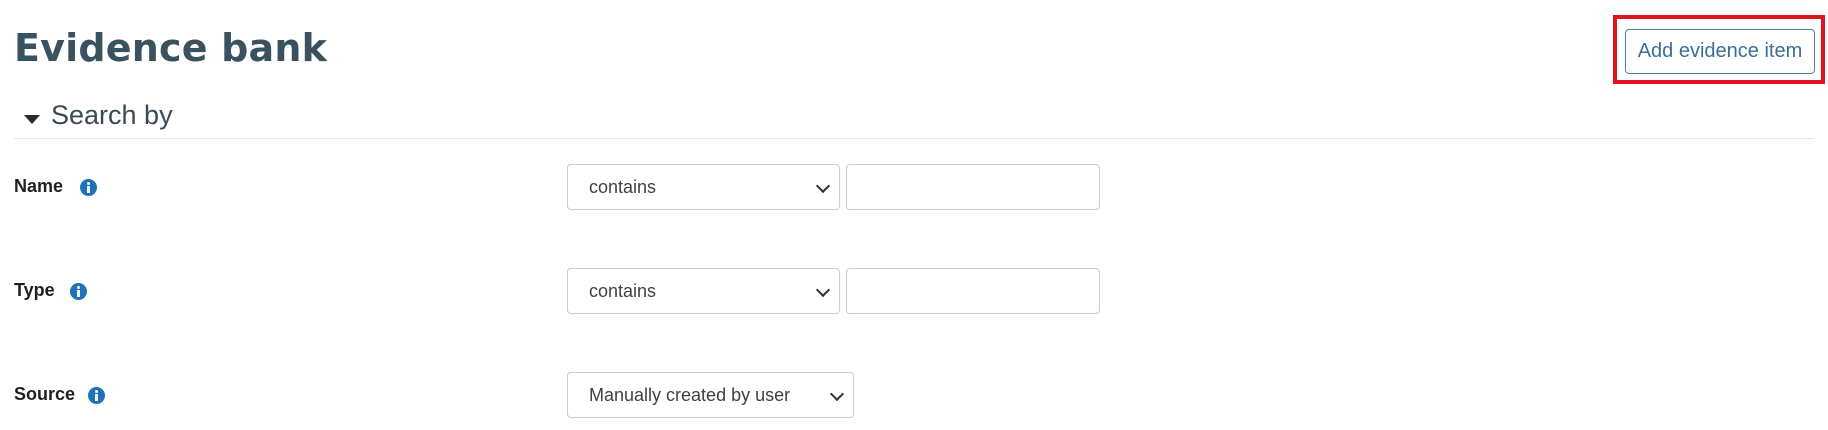  Describe the element at coordinates (112, 115) in the screenshot. I see `search-by-title: Search by` at that location.